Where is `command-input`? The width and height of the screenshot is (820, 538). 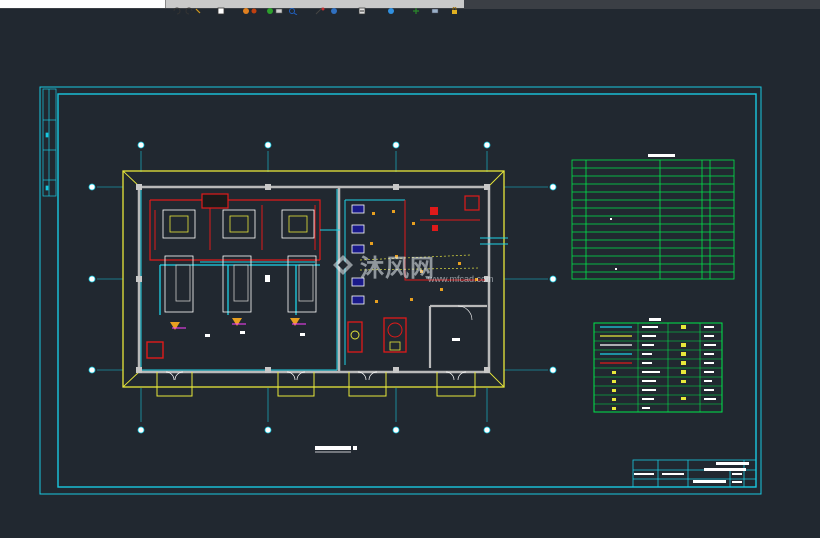
command-input is located at coordinates (83, 4).